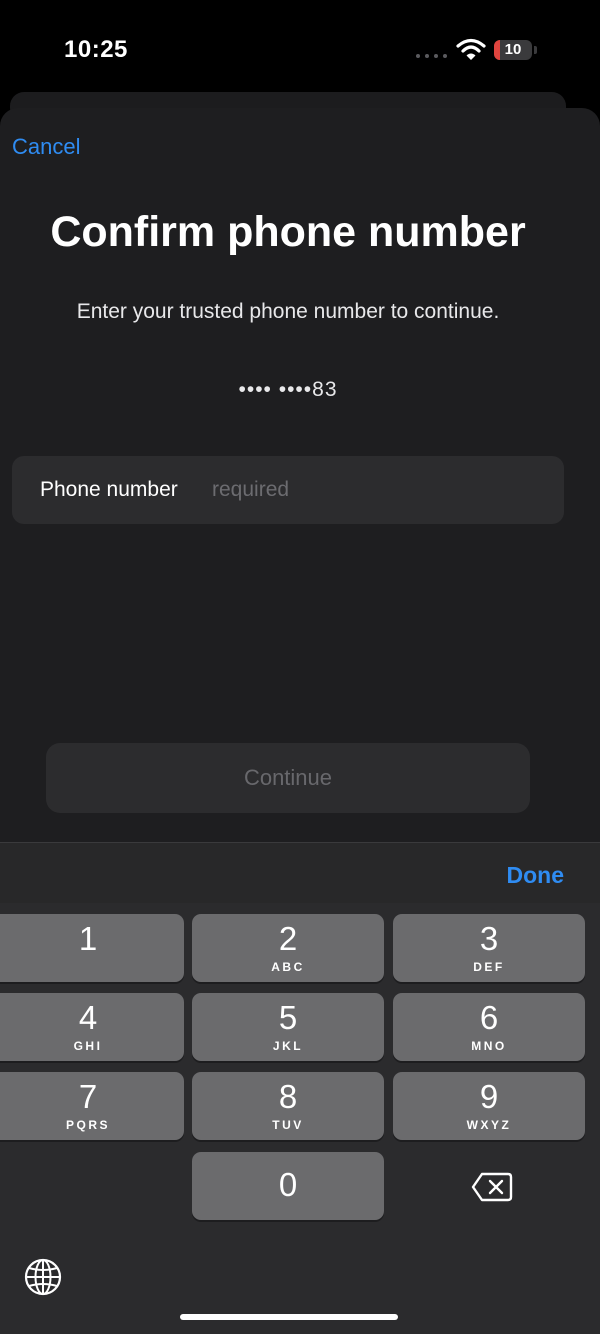 The width and height of the screenshot is (600, 1334). What do you see at coordinates (300, 872) in the screenshot?
I see `keyboard-toolbar: Done` at bounding box center [300, 872].